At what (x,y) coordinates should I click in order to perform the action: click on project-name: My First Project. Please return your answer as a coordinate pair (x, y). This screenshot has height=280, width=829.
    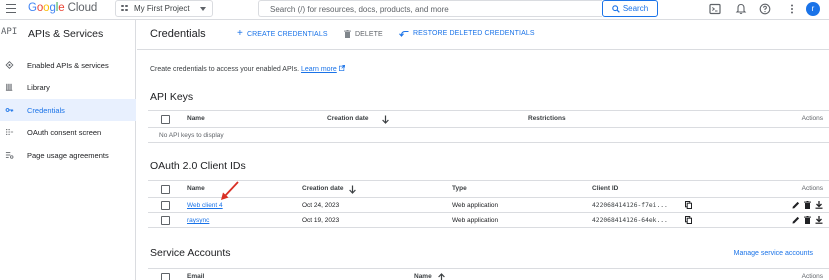
    Looking at the image, I should click on (162, 8).